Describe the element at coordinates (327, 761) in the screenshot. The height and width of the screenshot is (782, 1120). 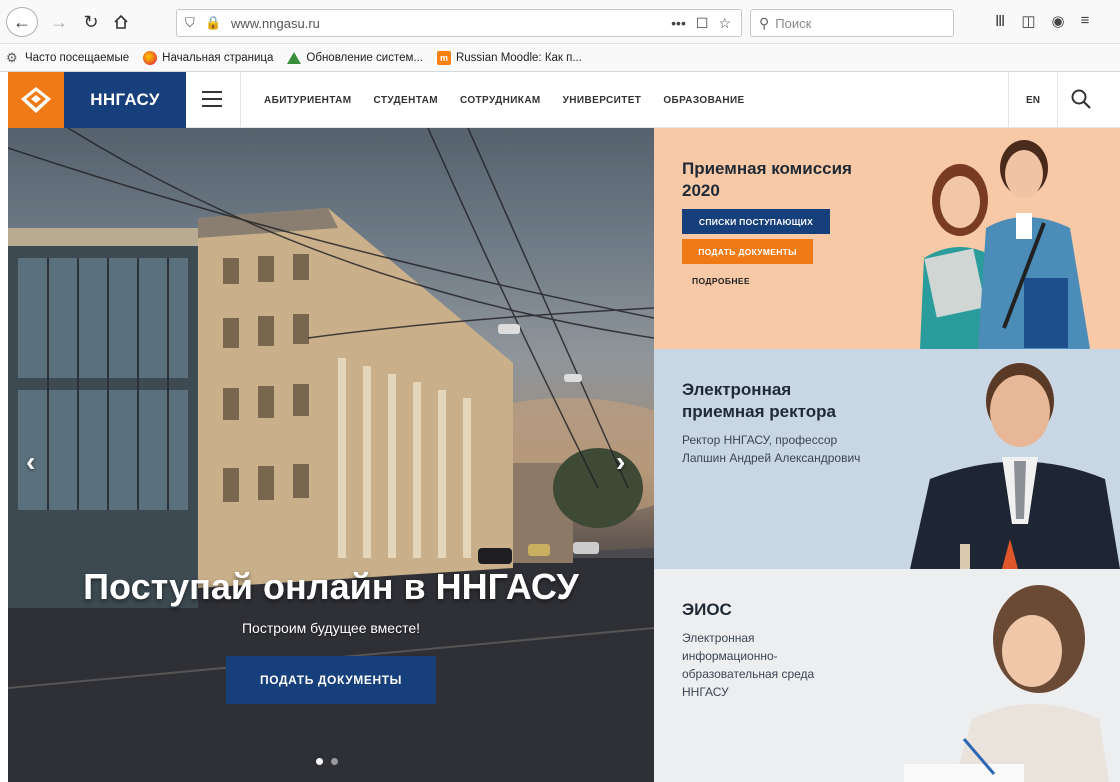
I see `slider-dots` at that location.